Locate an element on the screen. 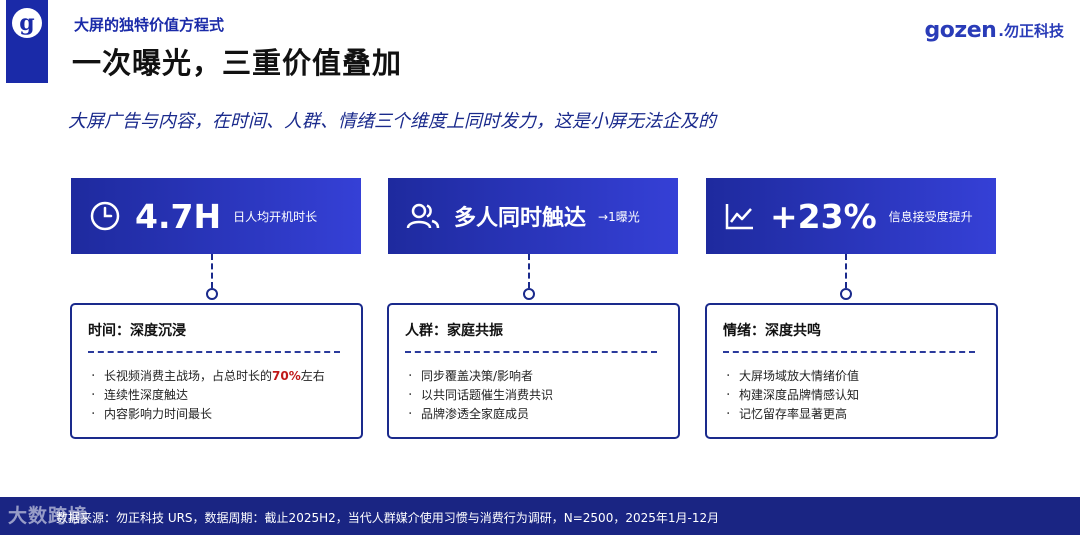 This screenshot has height=535, width=1080. publisher-logo: g is located at coordinates (27, 41).